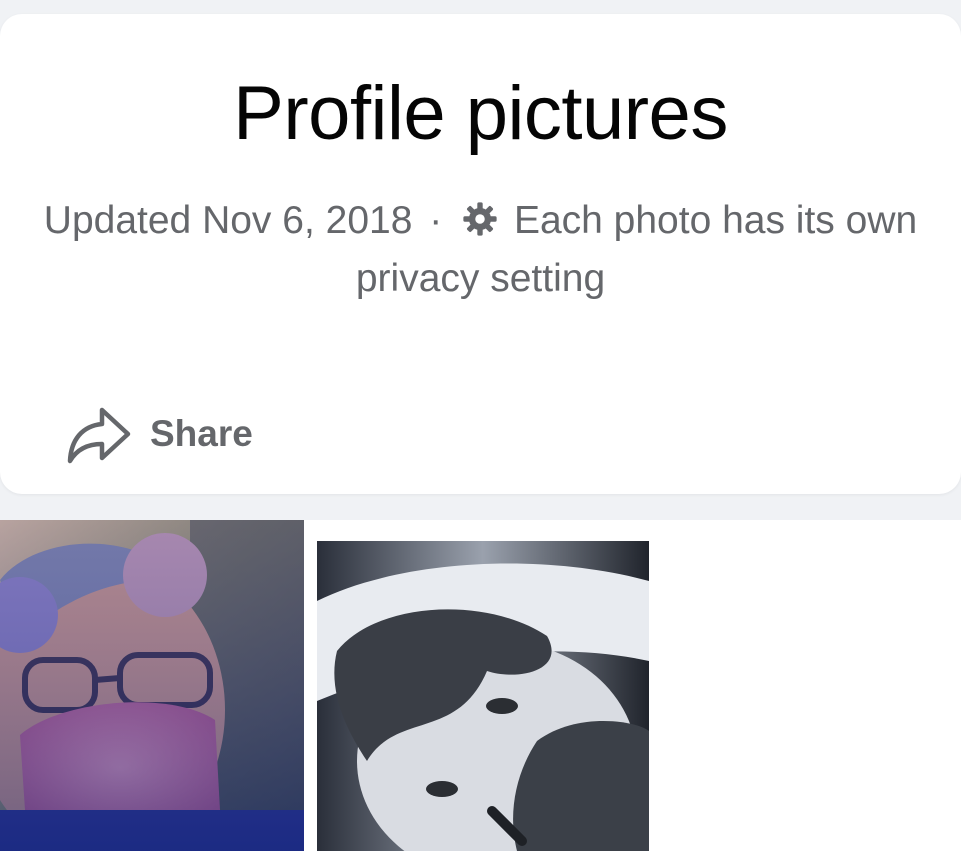 The height and width of the screenshot is (851, 961). I want to click on updated-date: Updated Nov 6, 2018, so click(228, 220).